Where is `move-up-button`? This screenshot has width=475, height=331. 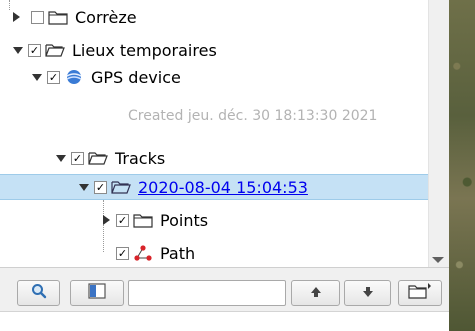 move-up-button is located at coordinates (315, 293).